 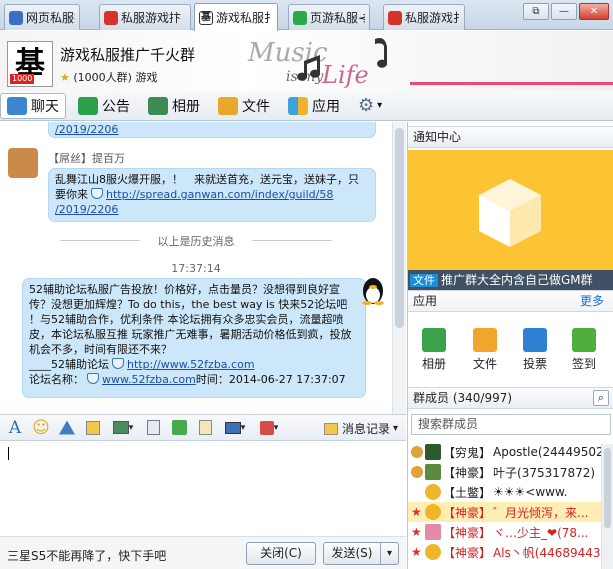 I want to click on members-header: 群成员 (340/997) ⌕, so click(x=510, y=398).